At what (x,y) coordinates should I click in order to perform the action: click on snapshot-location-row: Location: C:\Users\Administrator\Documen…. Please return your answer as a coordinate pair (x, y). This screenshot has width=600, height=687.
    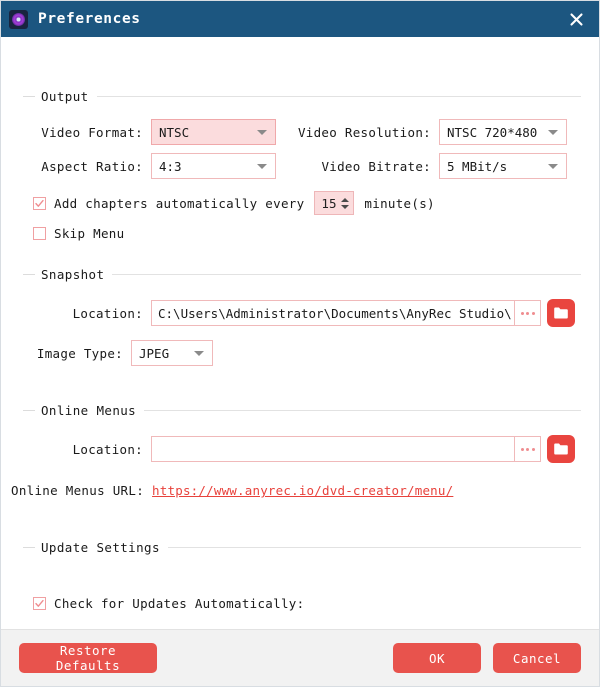
    Looking at the image, I should click on (302, 313).